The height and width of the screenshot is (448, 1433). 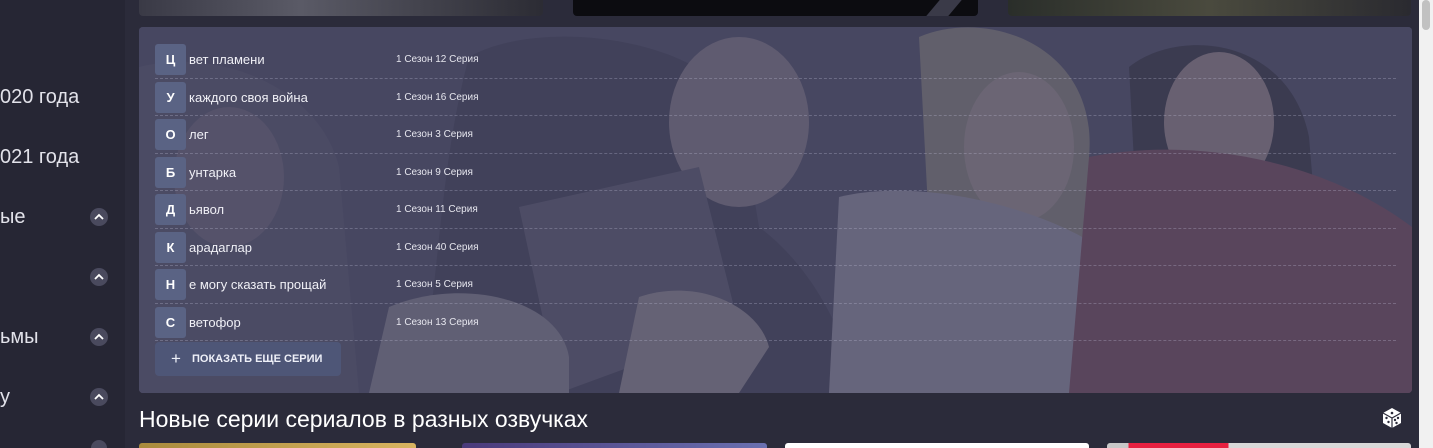 I want to click on series-title-link: лег, so click(x=199, y=134).